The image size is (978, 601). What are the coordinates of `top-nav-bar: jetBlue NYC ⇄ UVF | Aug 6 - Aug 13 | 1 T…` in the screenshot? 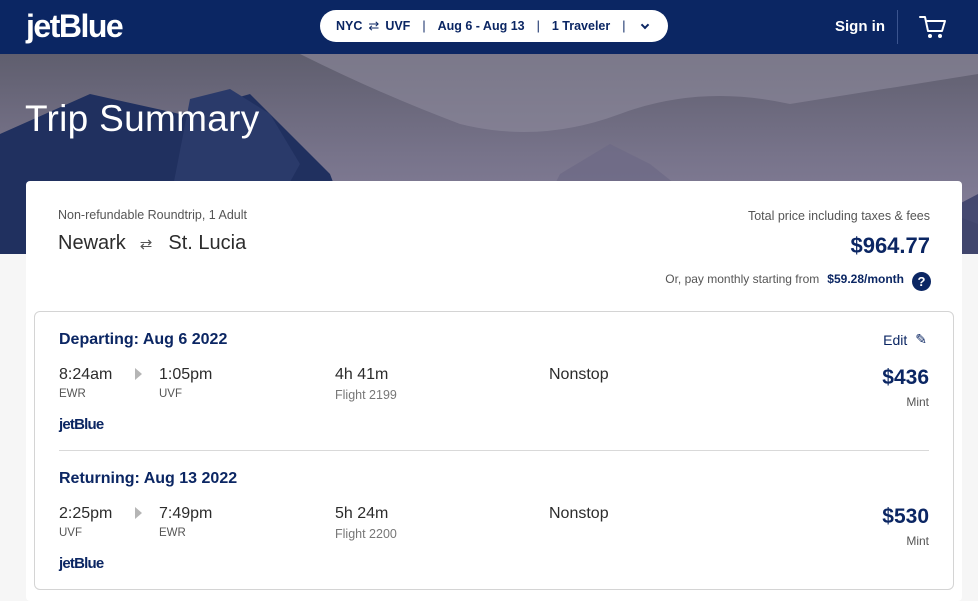 It's located at (489, 27).